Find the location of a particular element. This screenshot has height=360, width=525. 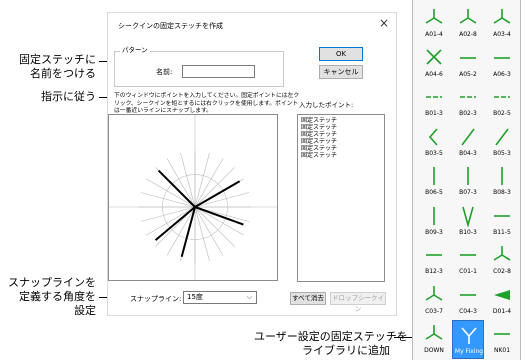

palette-item: DOWN is located at coordinates (434, 339).